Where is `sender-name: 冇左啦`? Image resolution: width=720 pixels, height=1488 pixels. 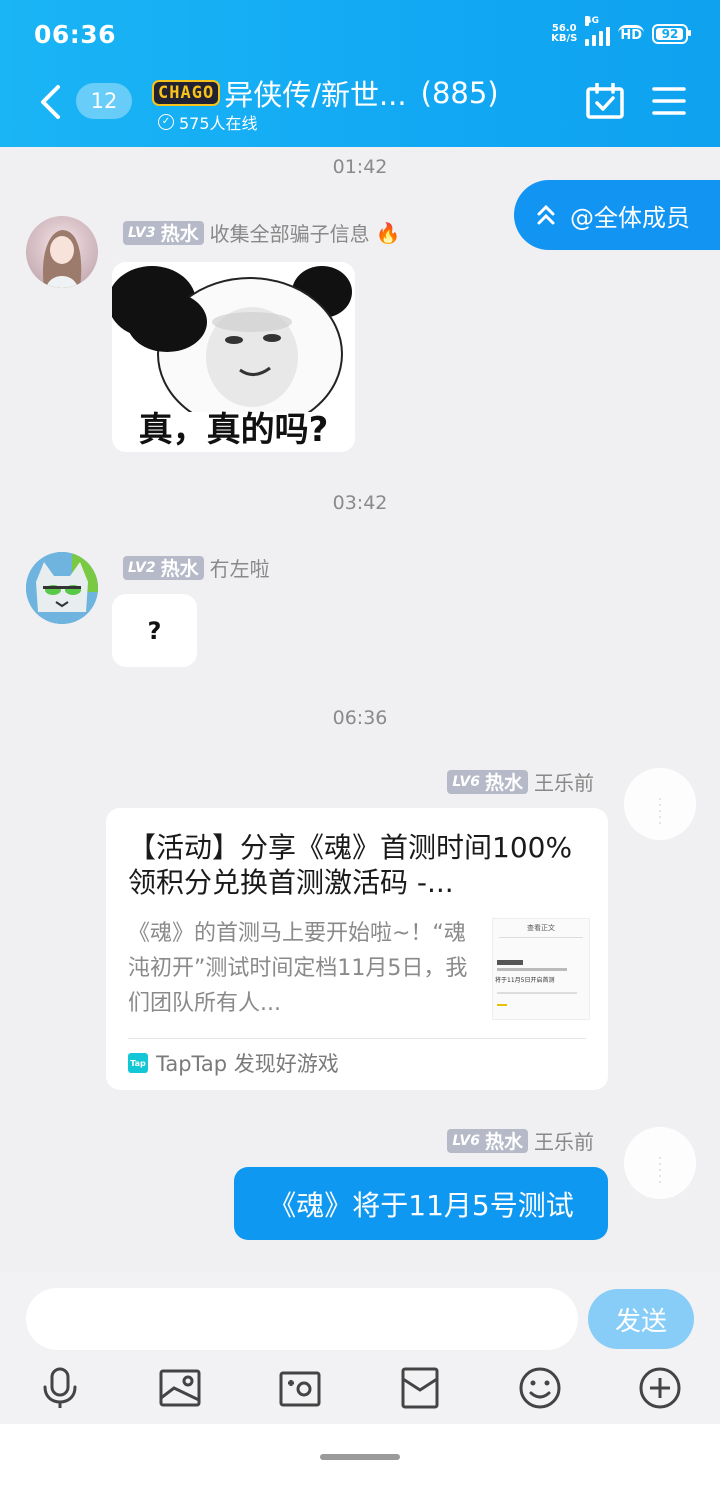
sender-name: 冇左啦 is located at coordinates (240, 567).